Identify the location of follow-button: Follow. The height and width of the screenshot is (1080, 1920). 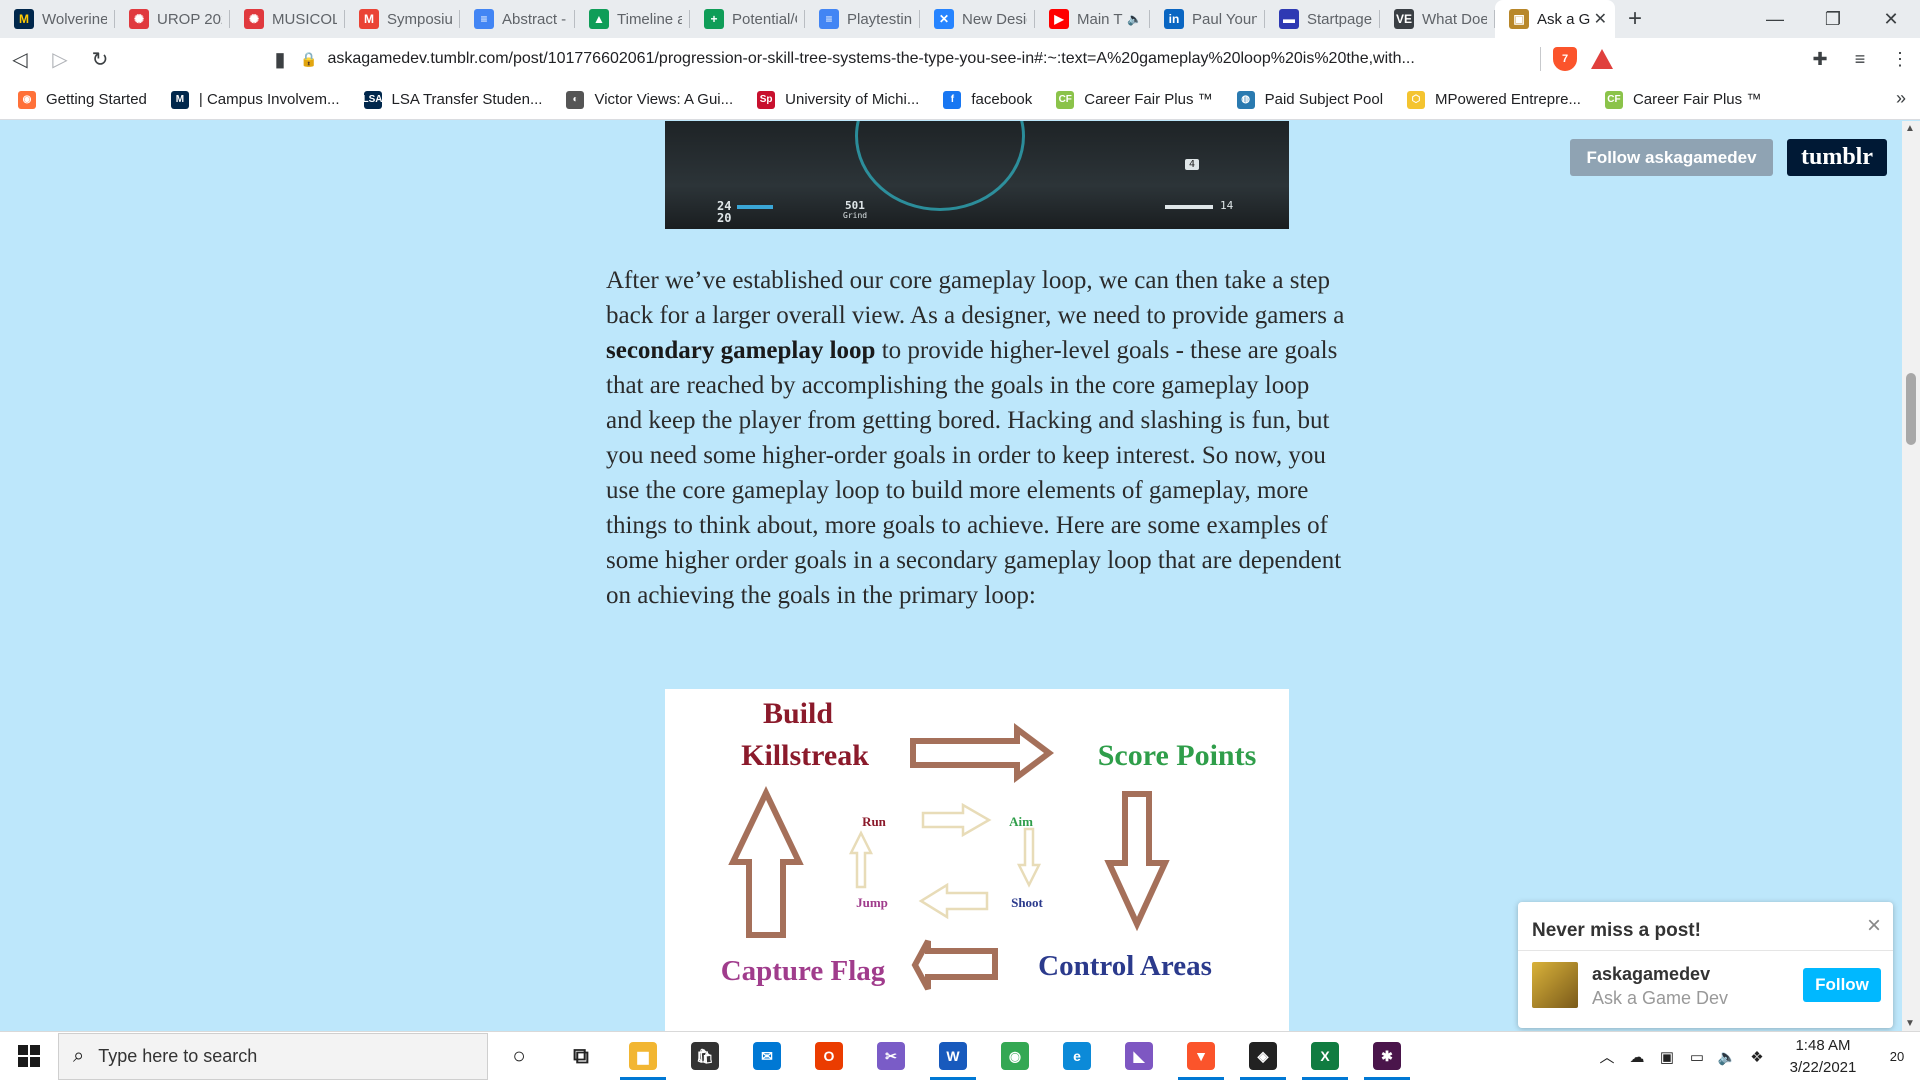
(1842, 985).